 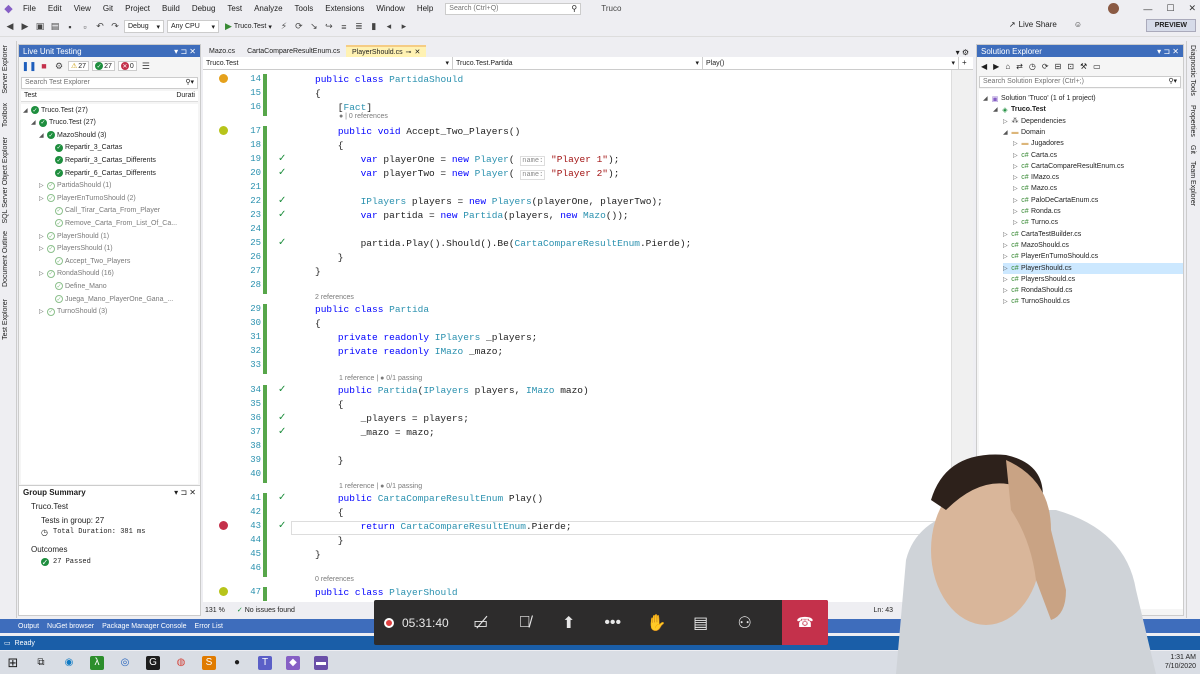 What do you see at coordinates (1170, 8) in the screenshot?
I see `maximize-icon: ☐` at bounding box center [1170, 8].